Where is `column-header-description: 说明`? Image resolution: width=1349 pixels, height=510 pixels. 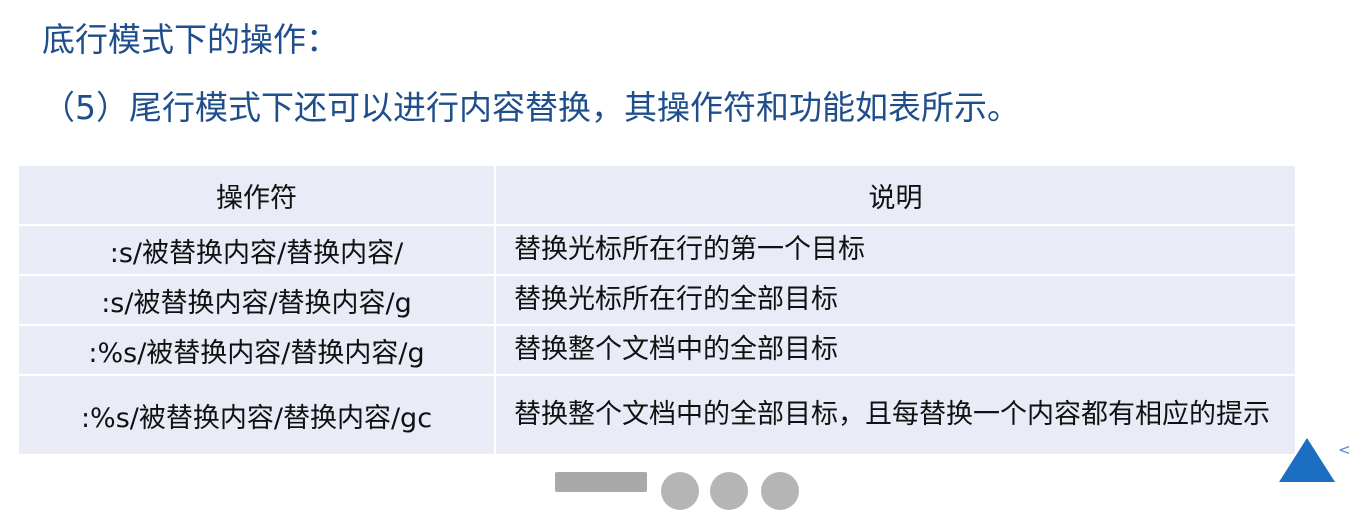
column-header-description: 说明 is located at coordinates (895, 195).